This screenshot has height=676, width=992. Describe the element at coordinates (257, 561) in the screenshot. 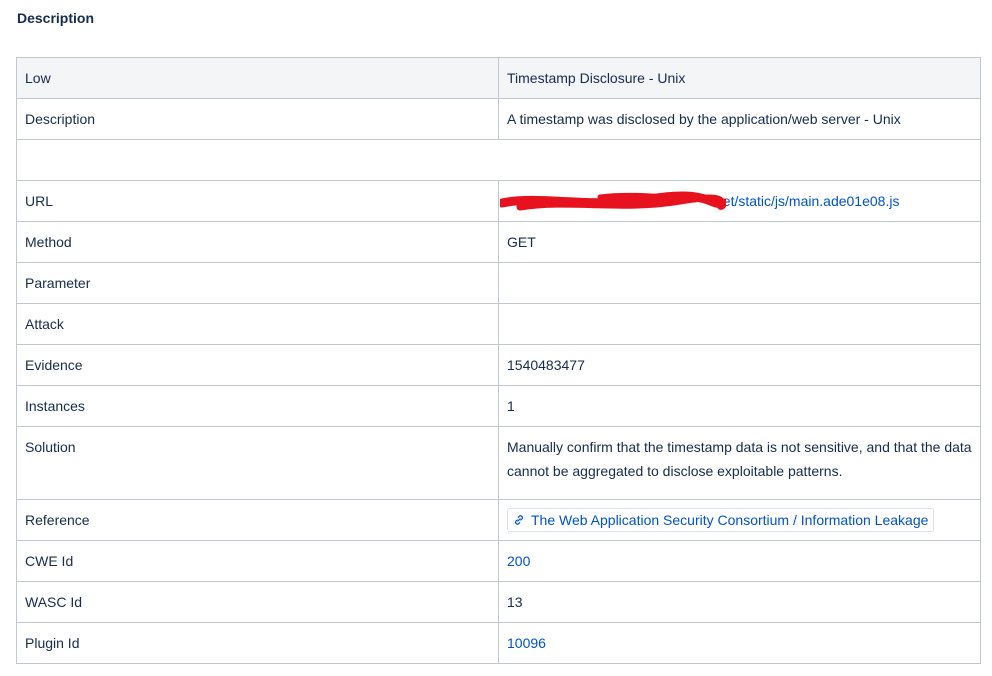

I see `row-label-cwe-id: CWE Id` at that location.